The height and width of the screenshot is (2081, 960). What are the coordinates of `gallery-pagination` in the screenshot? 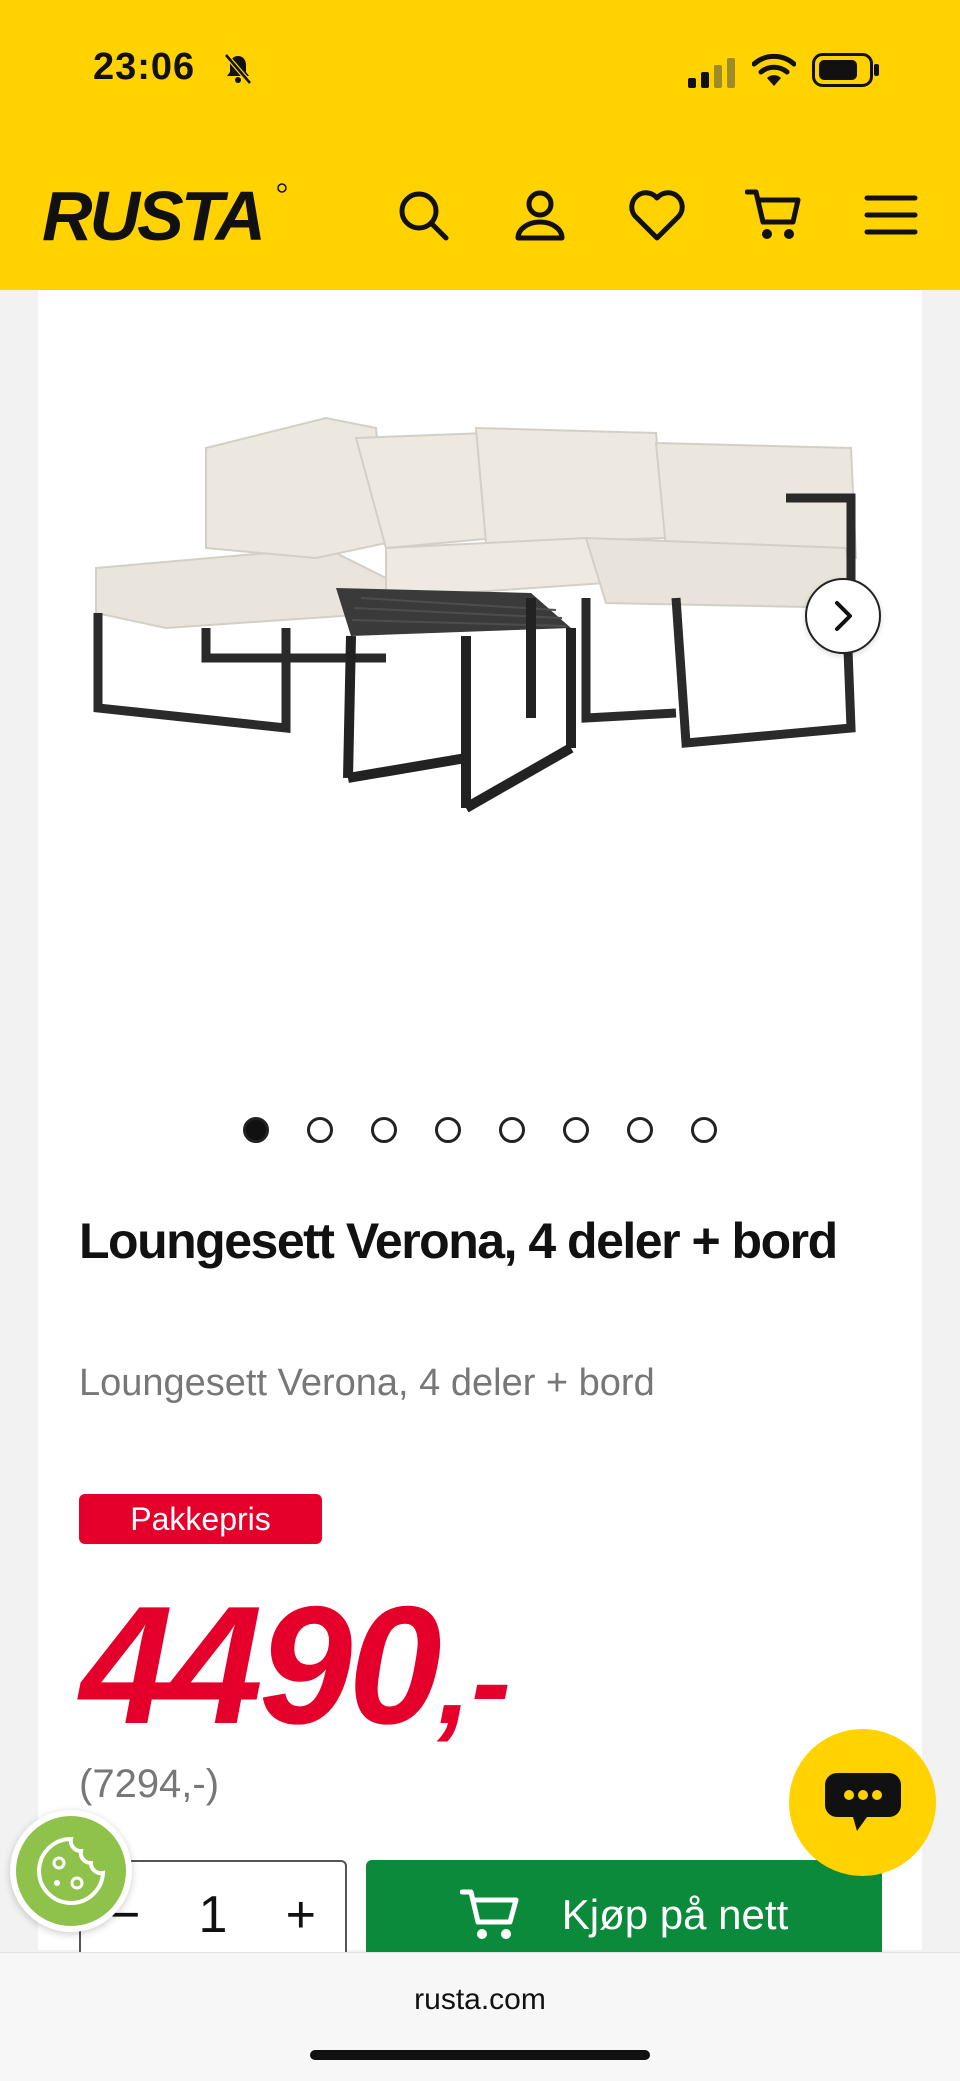 It's located at (480, 1130).